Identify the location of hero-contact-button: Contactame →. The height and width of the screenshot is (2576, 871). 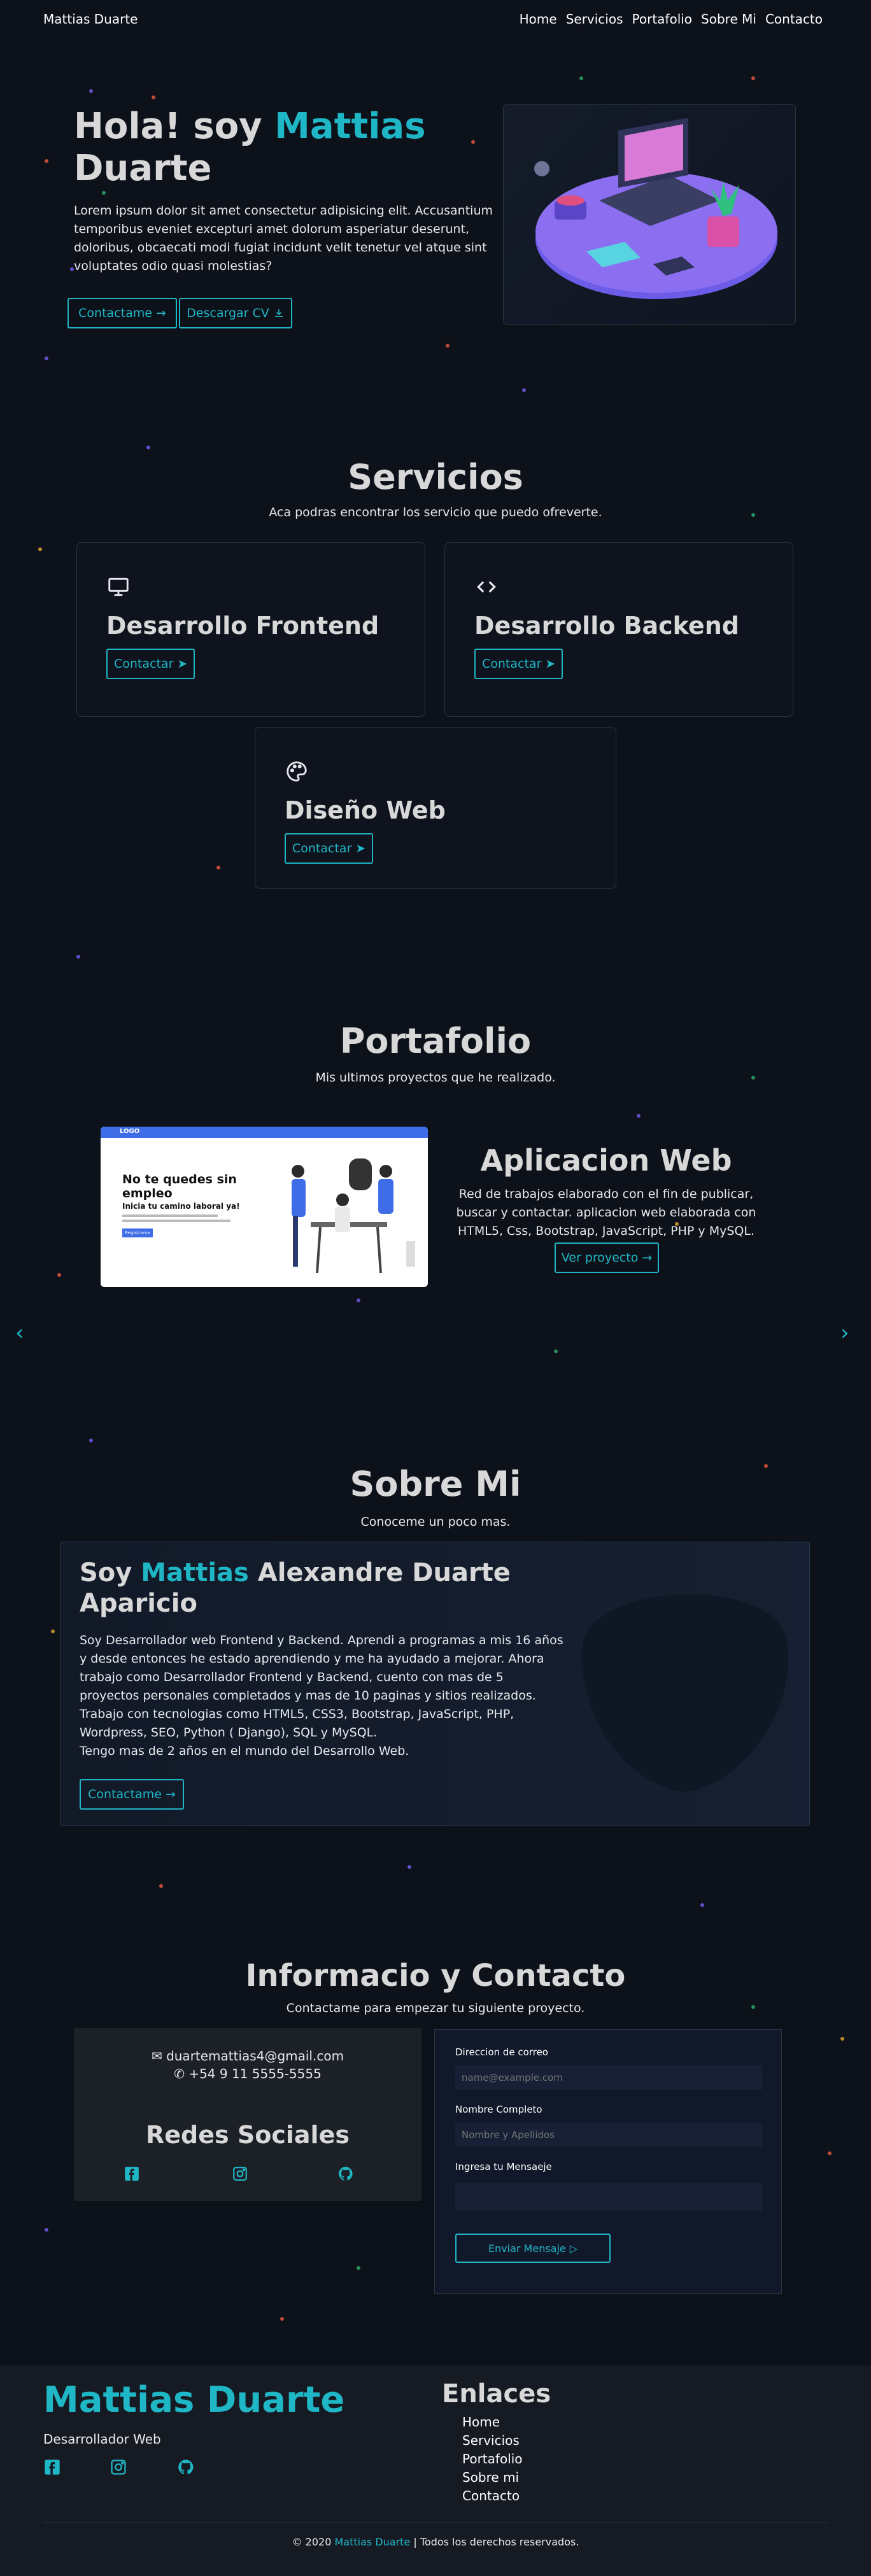
(122, 313).